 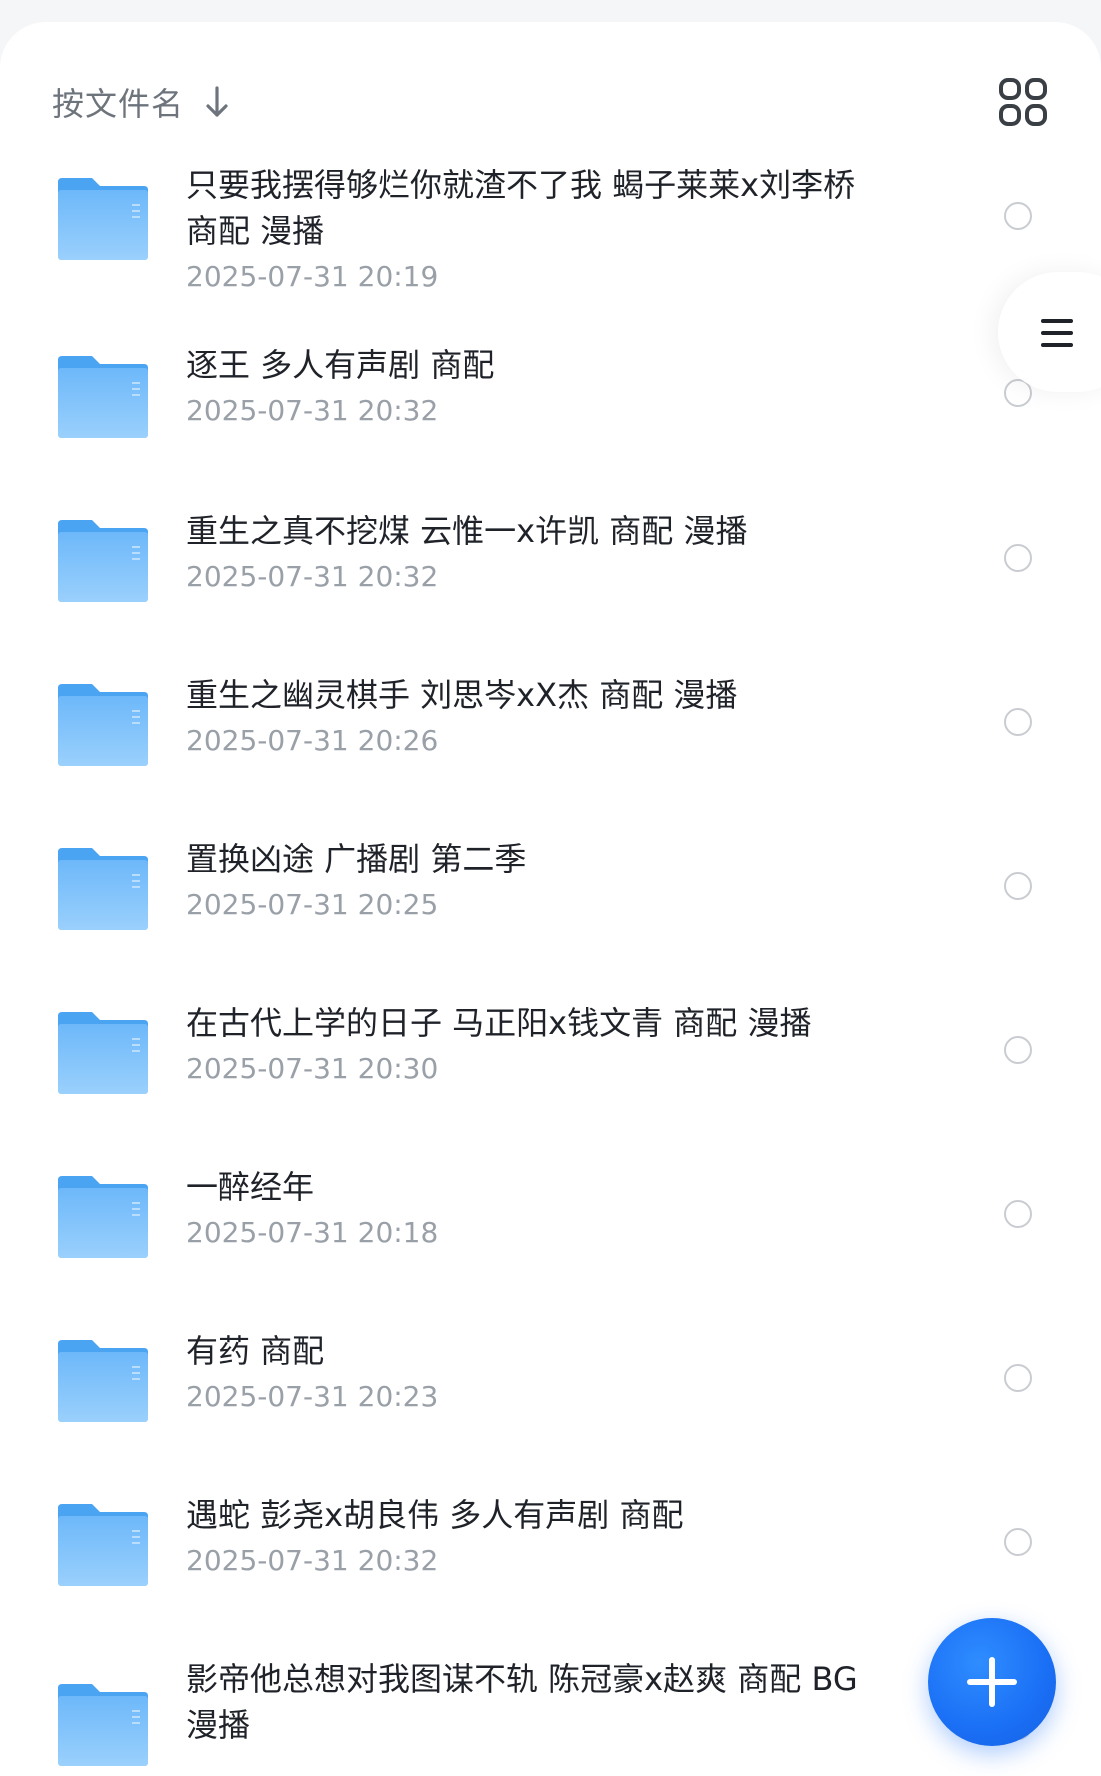 I want to click on sort-label: 按文件名, so click(x=118, y=104).